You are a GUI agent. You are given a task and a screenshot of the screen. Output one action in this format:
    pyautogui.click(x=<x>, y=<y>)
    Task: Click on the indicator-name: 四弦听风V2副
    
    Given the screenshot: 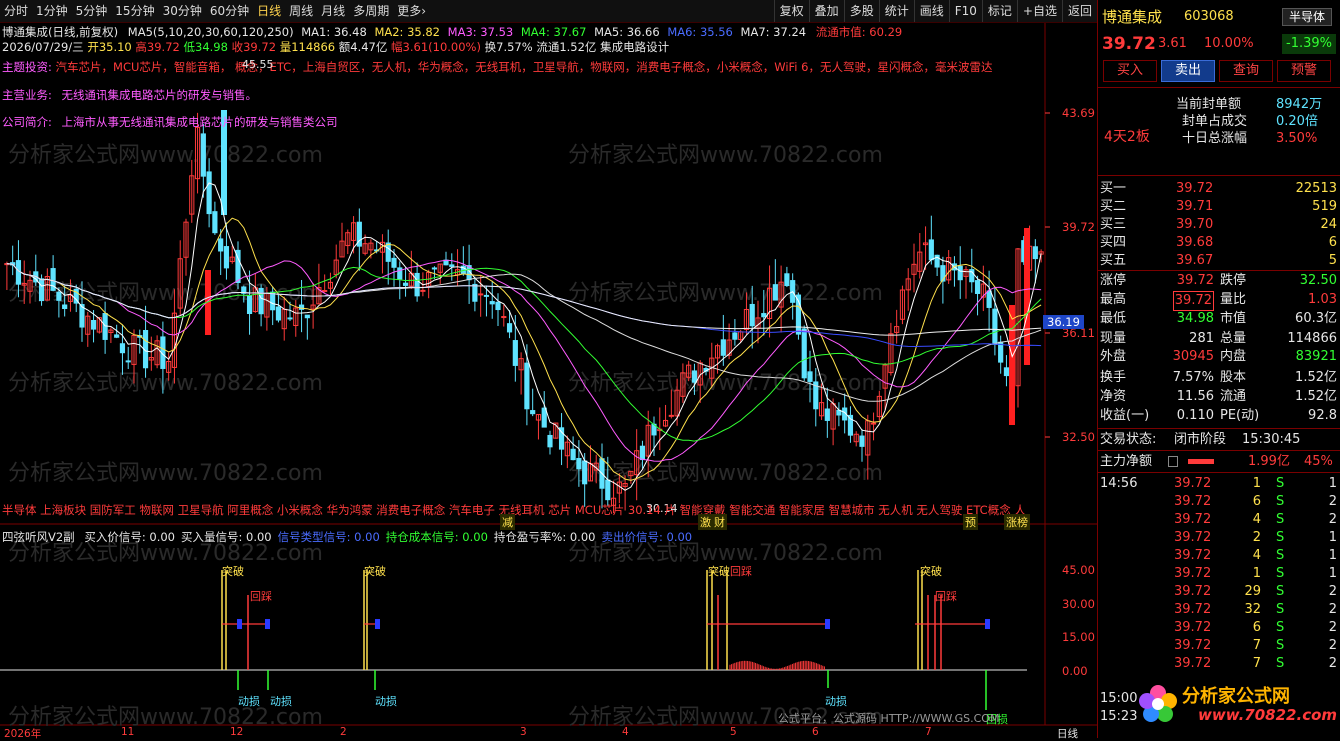 What is the action you would take?
    pyautogui.click(x=38, y=537)
    